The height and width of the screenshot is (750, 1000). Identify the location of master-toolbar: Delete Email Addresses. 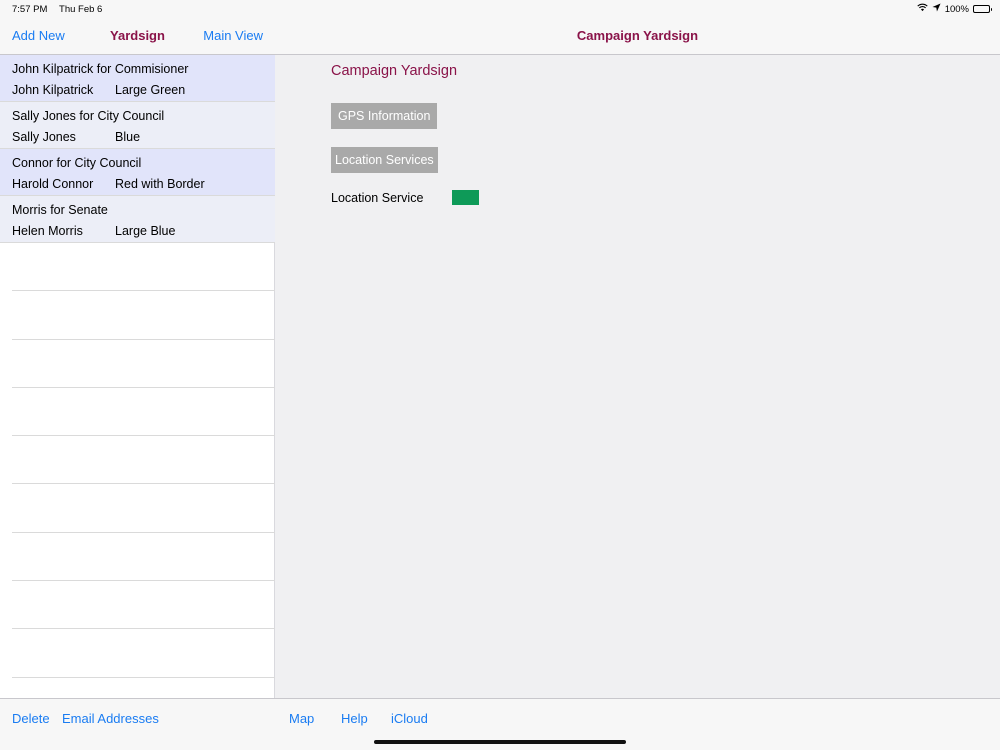
(137, 724).